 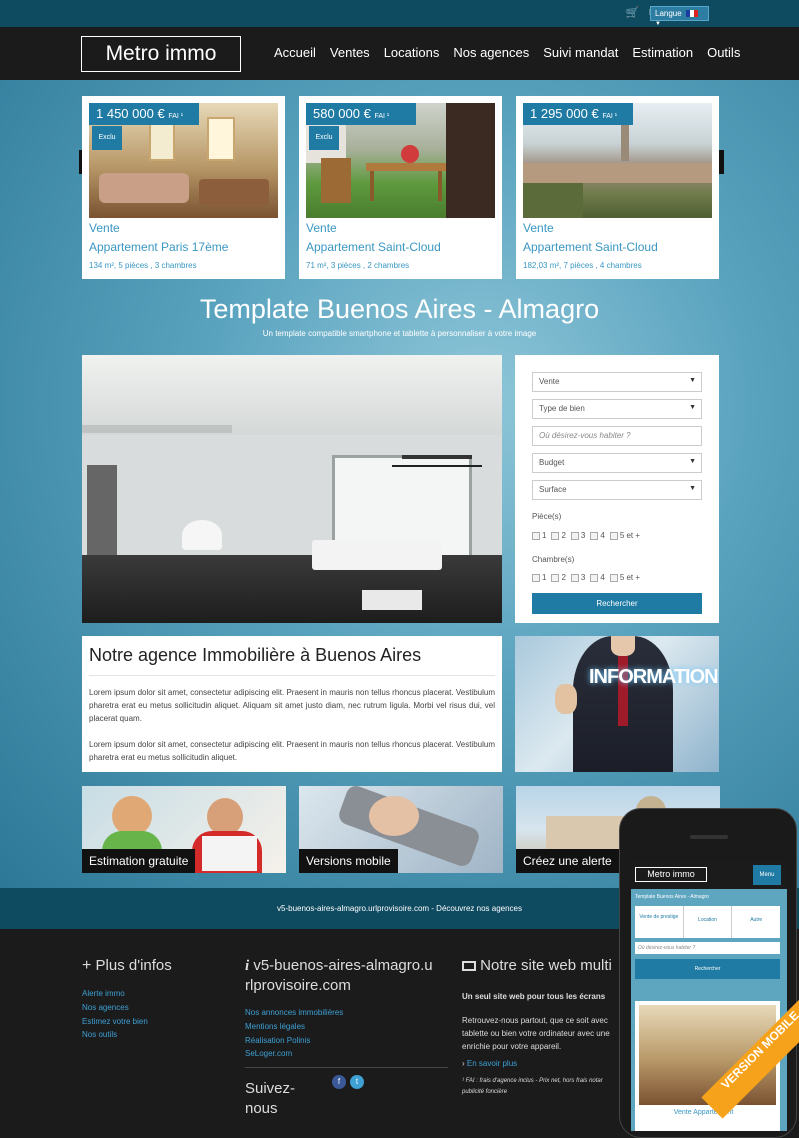 What do you see at coordinates (184, 829) in the screenshot?
I see `feature-estimation: Estimation gratuite` at bounding box center [184, 829].